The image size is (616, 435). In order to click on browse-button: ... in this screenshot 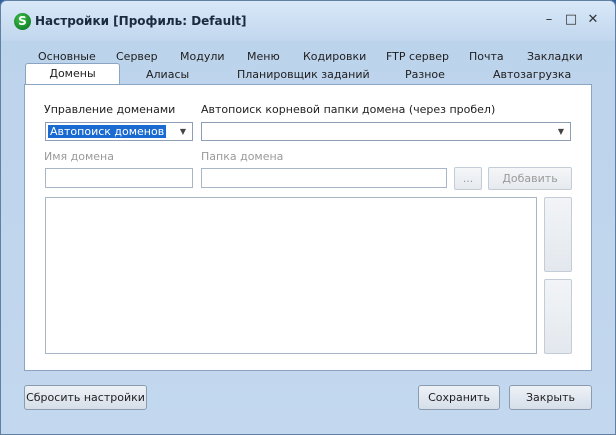, I will do `click(468, 178)`.